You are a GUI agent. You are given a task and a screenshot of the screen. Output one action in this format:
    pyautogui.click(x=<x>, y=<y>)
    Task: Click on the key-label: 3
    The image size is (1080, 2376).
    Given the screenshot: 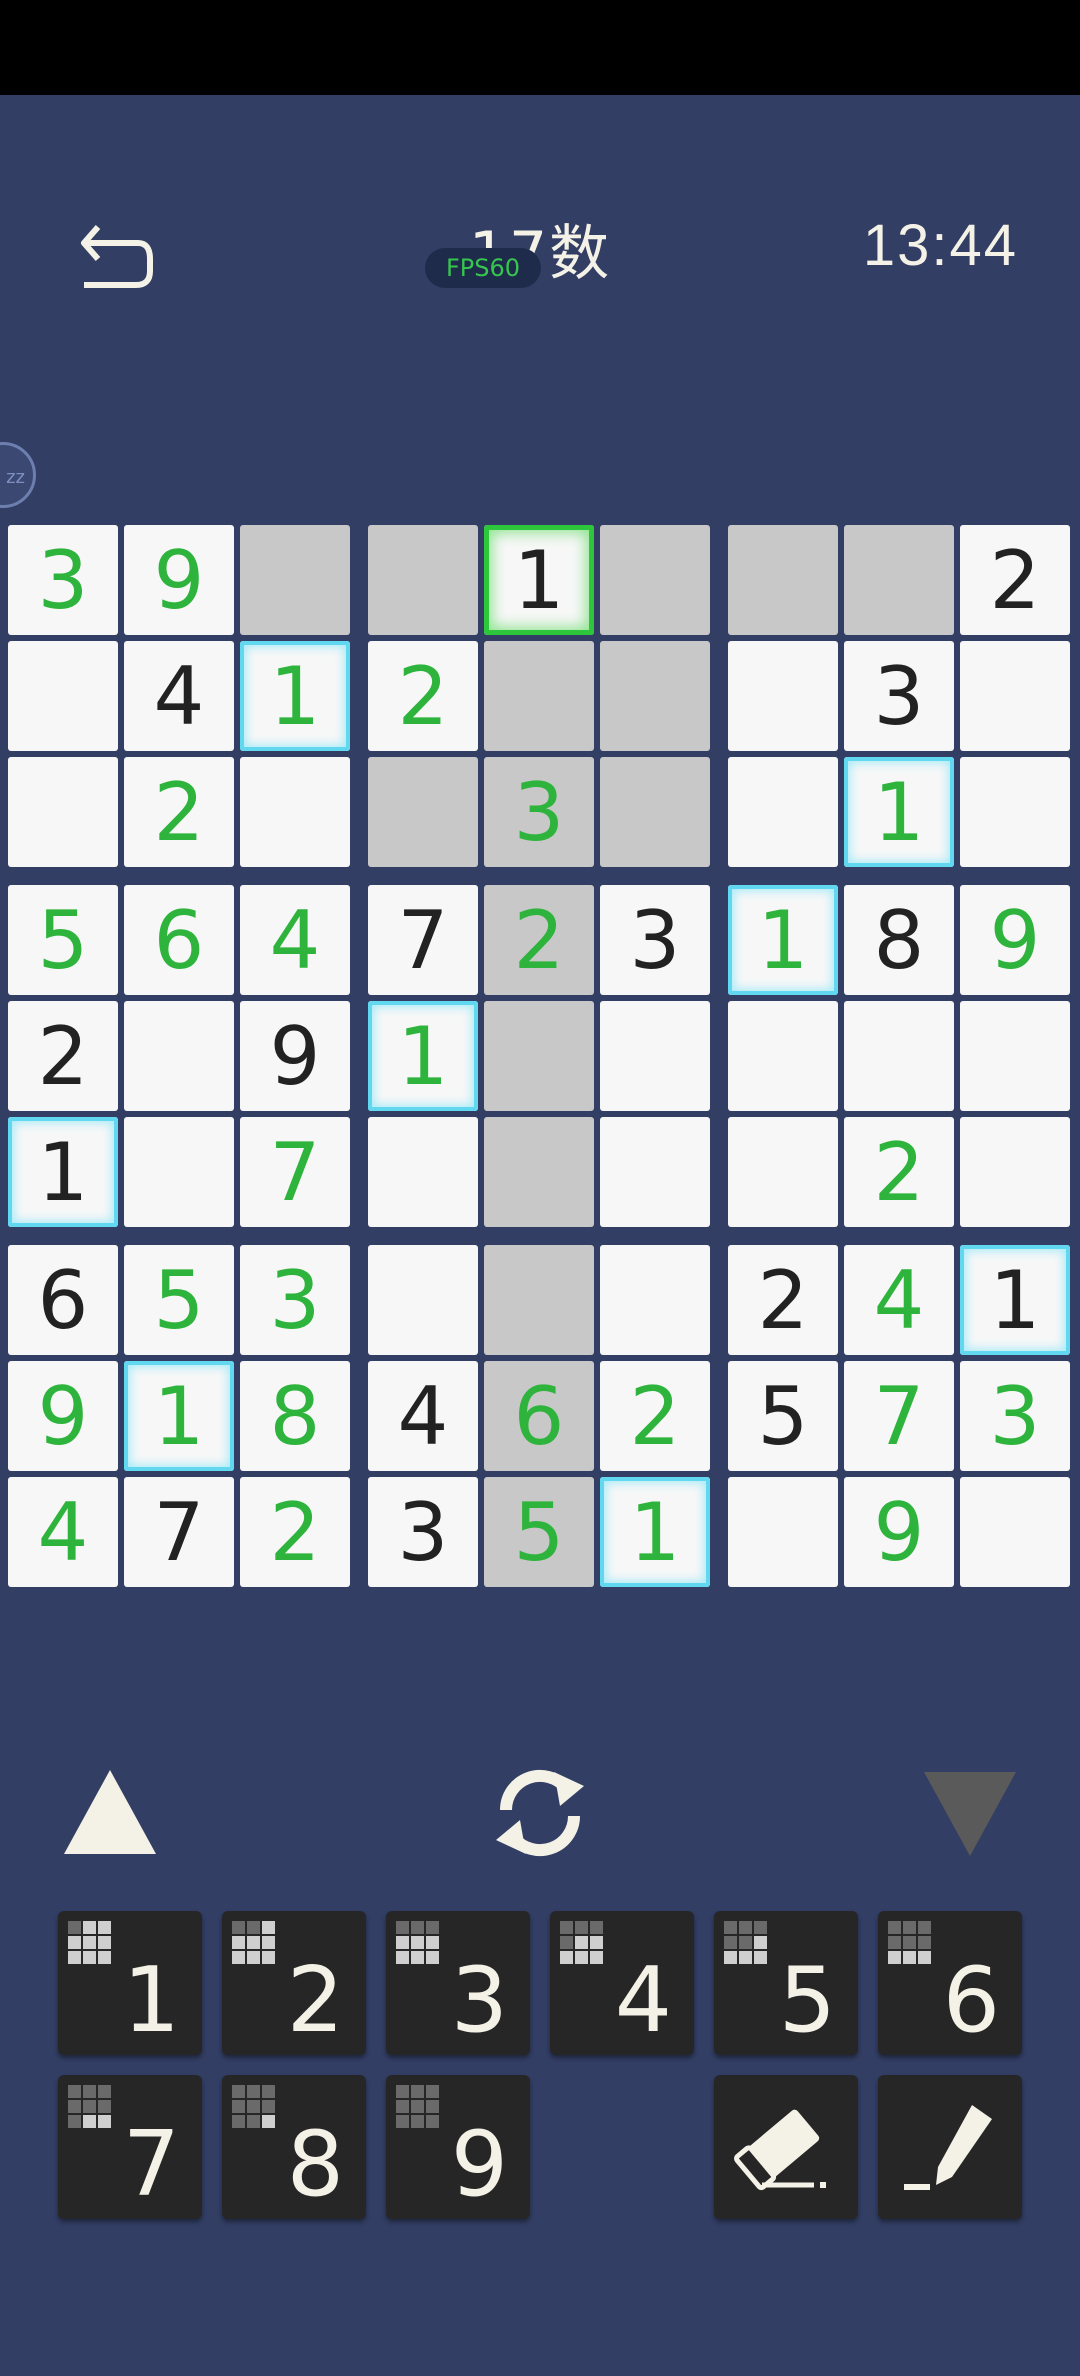 What is the action you would take?
    pyautogui.click(x=479, y=2000)
    